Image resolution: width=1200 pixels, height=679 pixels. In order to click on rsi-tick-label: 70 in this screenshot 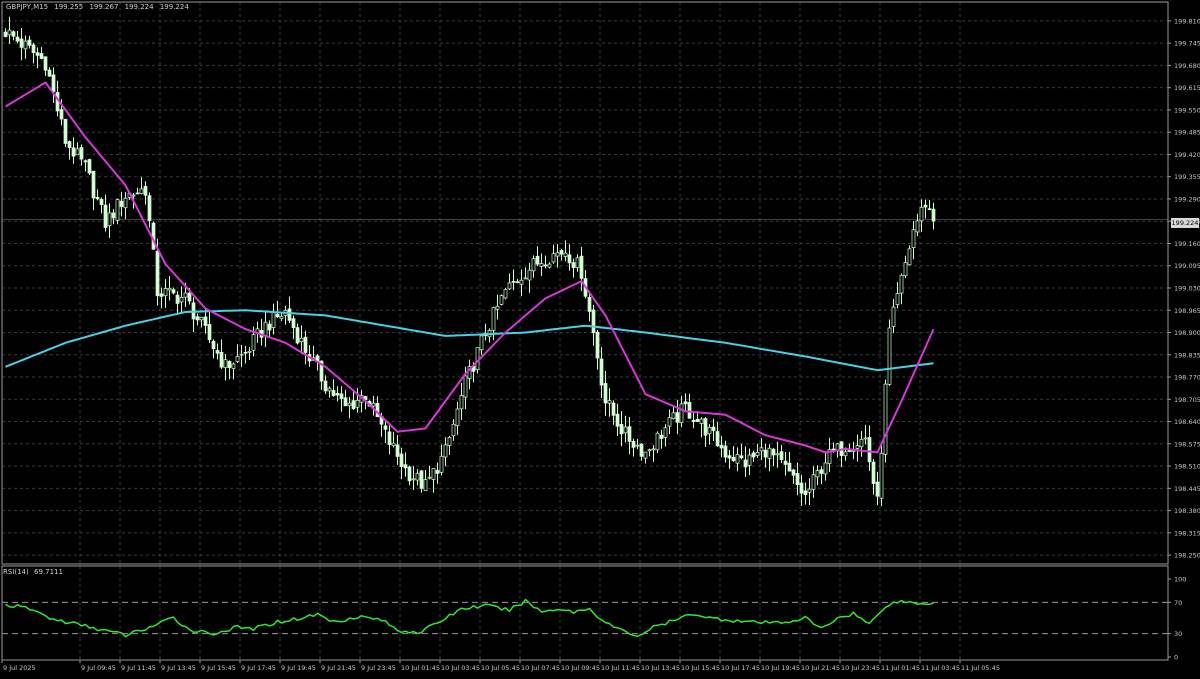, I will do `click(1178, 603)`.